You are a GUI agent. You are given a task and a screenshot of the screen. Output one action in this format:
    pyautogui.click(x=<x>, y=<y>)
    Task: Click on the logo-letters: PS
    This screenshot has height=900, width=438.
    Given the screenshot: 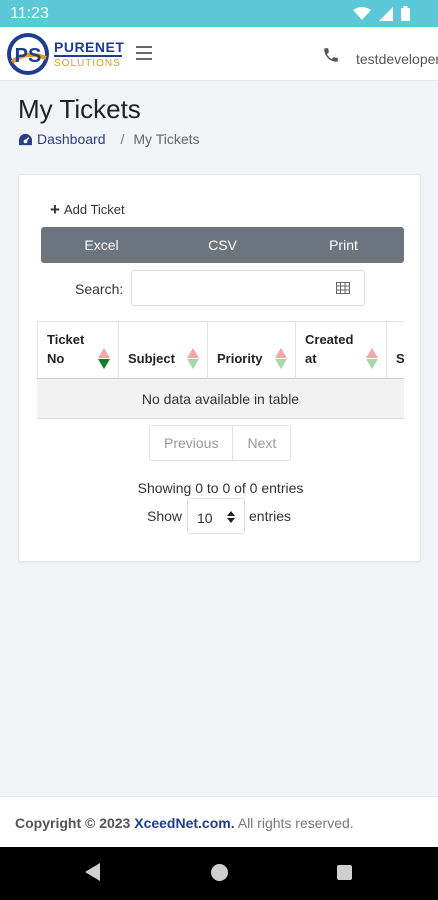 What is the action you would take?
    pyautogui.click(x=28, y=56)
    